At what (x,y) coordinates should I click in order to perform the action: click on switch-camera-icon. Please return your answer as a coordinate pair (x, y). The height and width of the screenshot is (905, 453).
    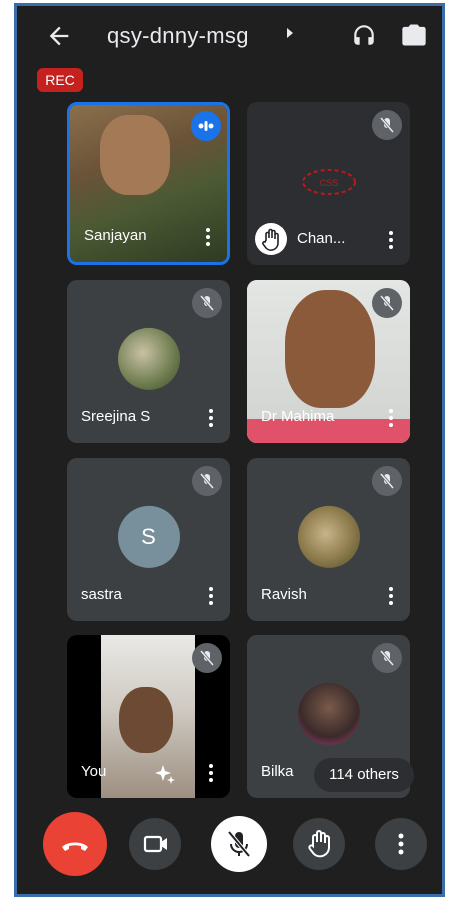
    Looking at the image, I should click on (414, 35).